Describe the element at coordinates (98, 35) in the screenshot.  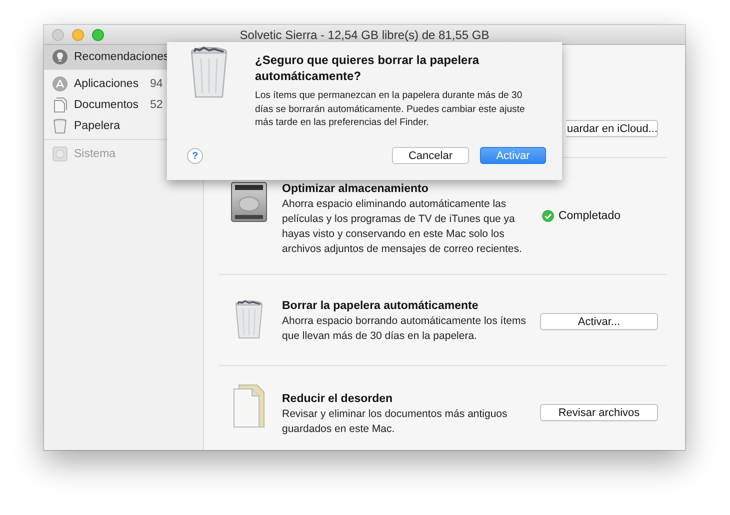
I see `zoom-button` at that location.